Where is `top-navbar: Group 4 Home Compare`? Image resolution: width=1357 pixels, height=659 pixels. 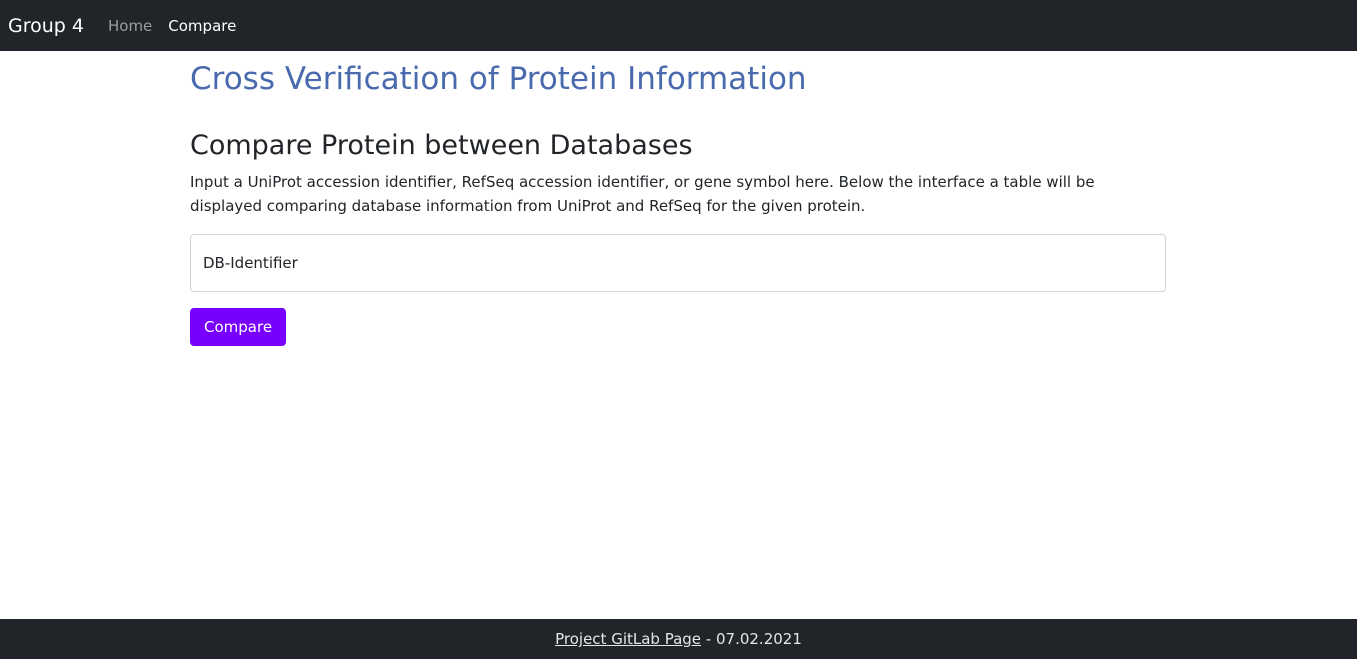
top-navbar: Group 4 Home Compare is located at coordinates (678, 25).